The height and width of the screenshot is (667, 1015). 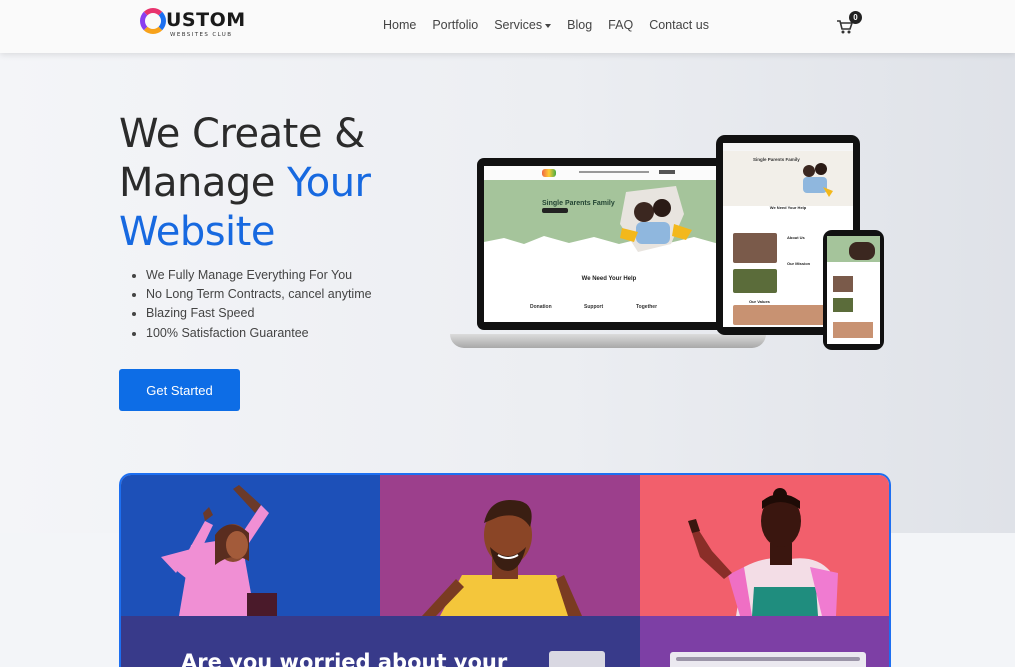 I want to click on logo-subtitle: WEBSITES CLUB, so click(x=201, y=35).